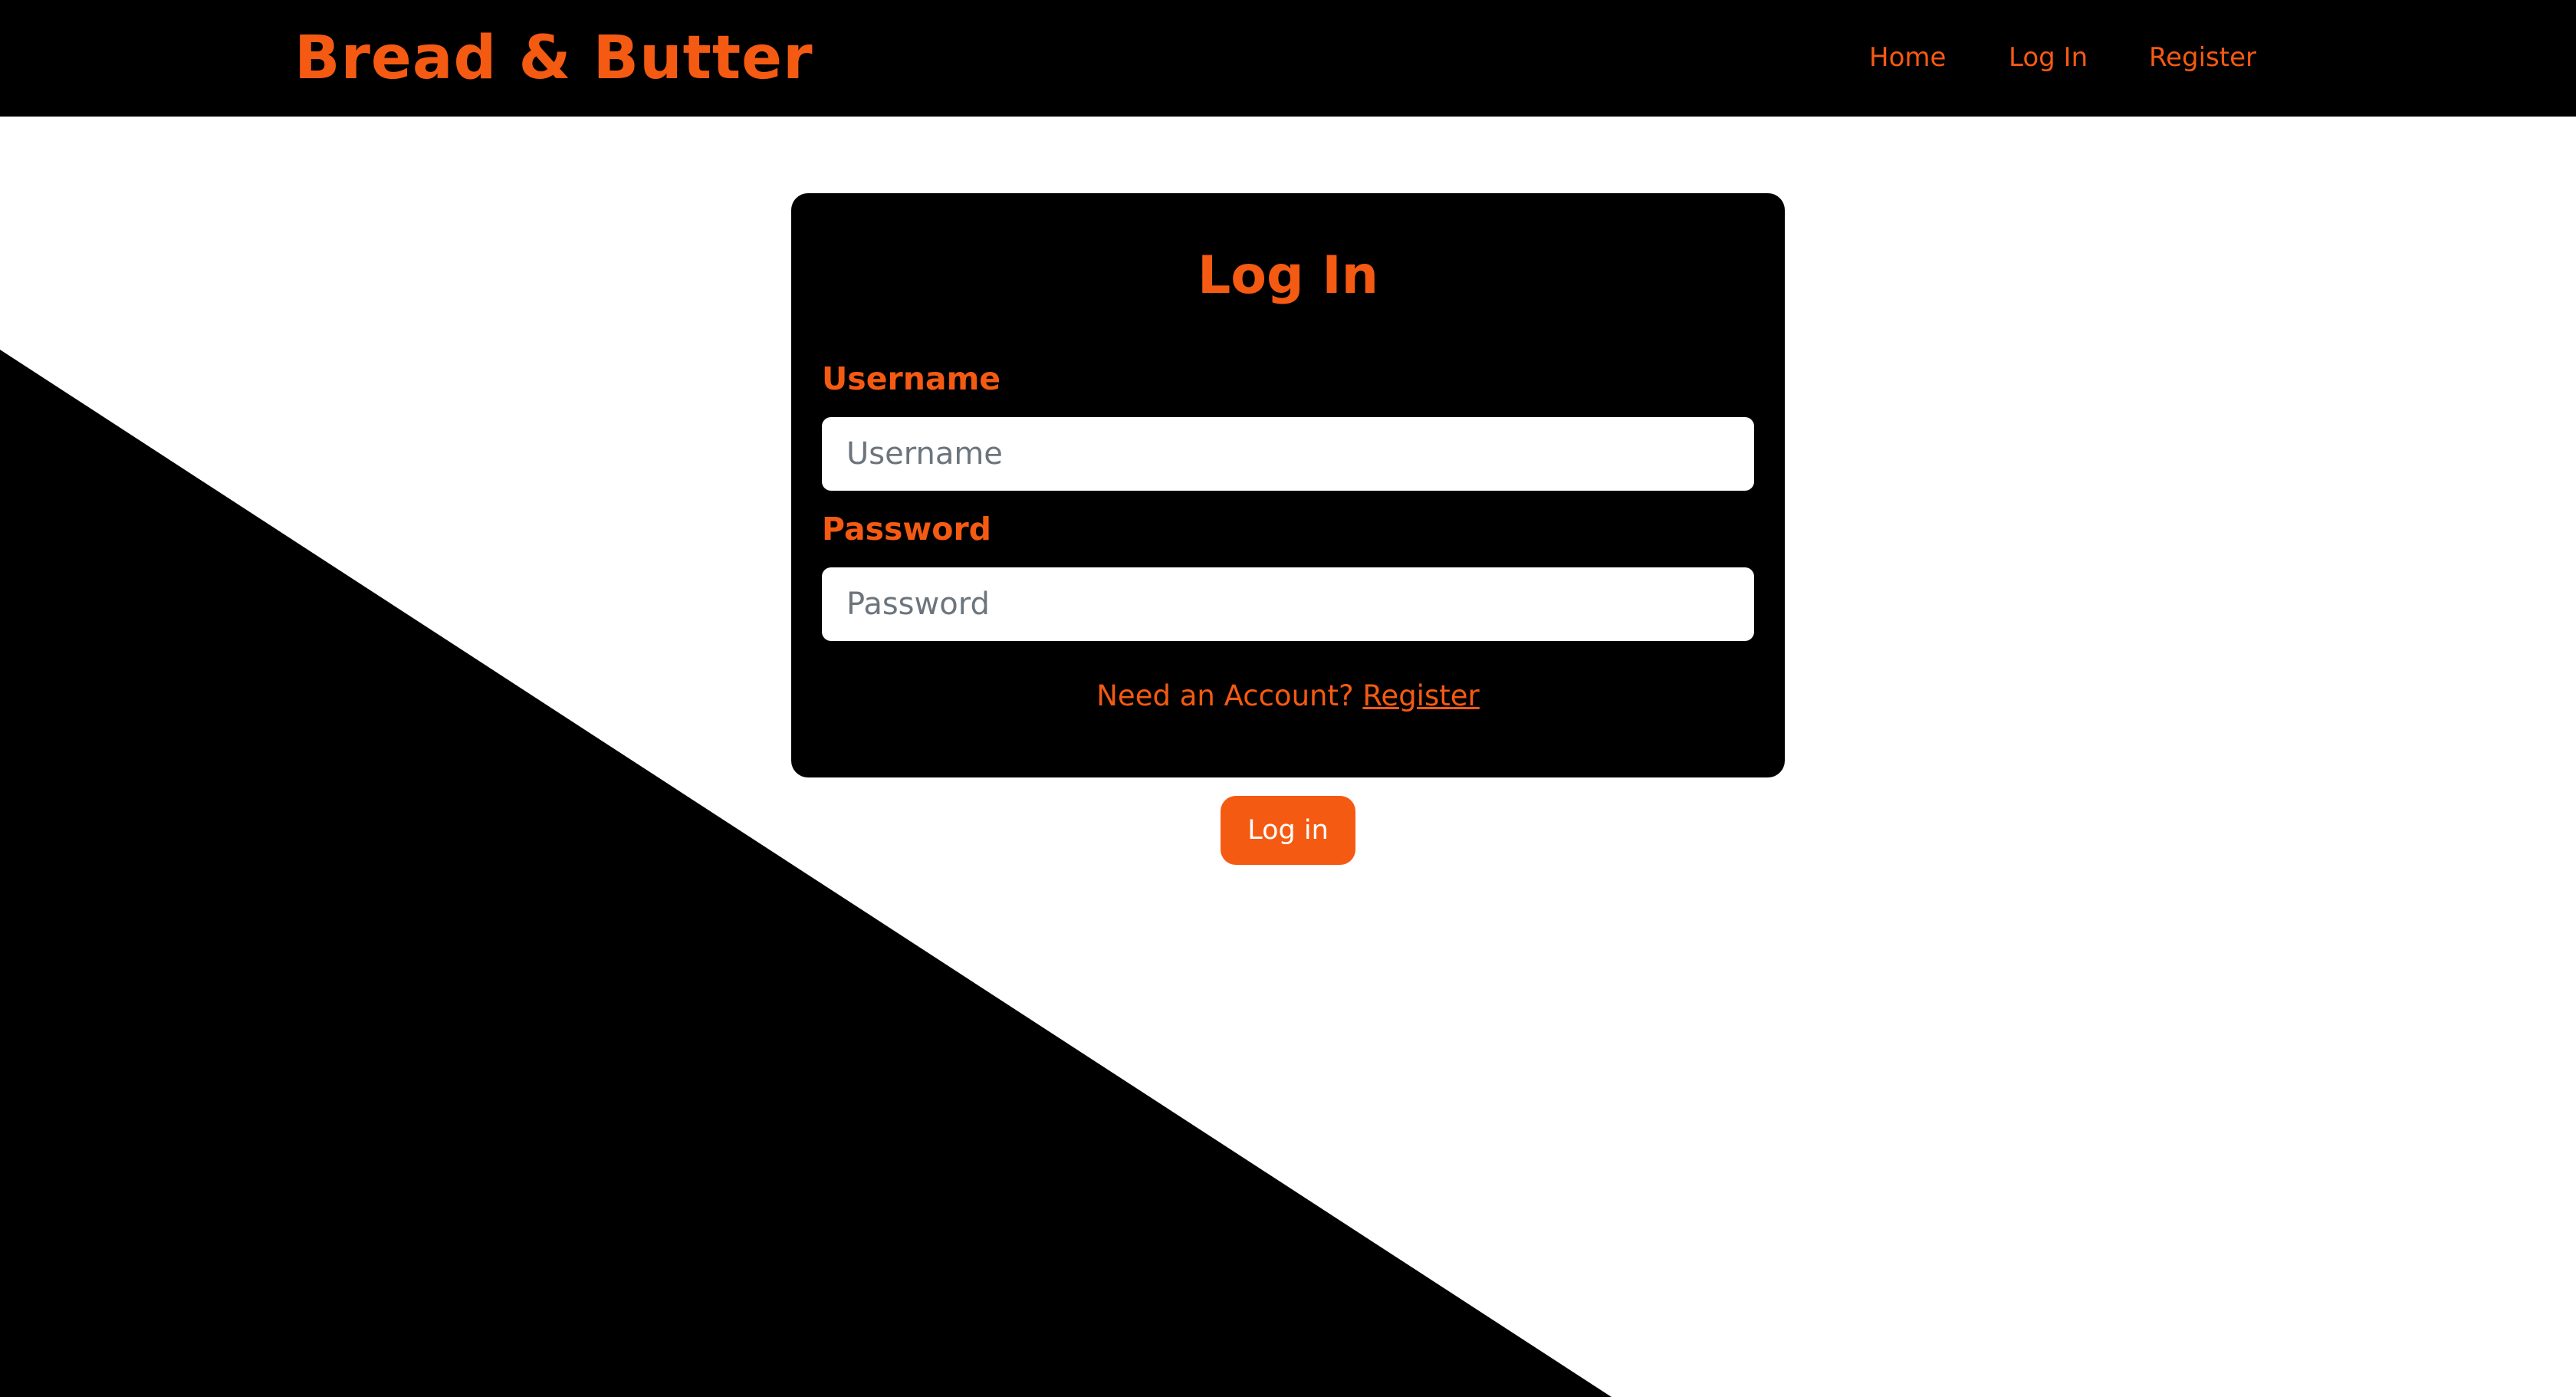 The width and height of the screenshot is (2576, 1397). What do you see at coordinates (1288, 454) in the screenshot?
I see `username-input` at bounding box center [1288, 454].